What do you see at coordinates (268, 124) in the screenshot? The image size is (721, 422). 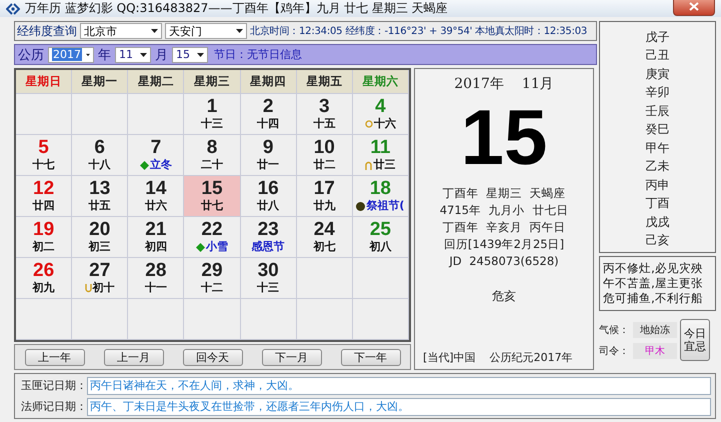 I see `lunar-date: 十四` at bounding box center [268, 124].